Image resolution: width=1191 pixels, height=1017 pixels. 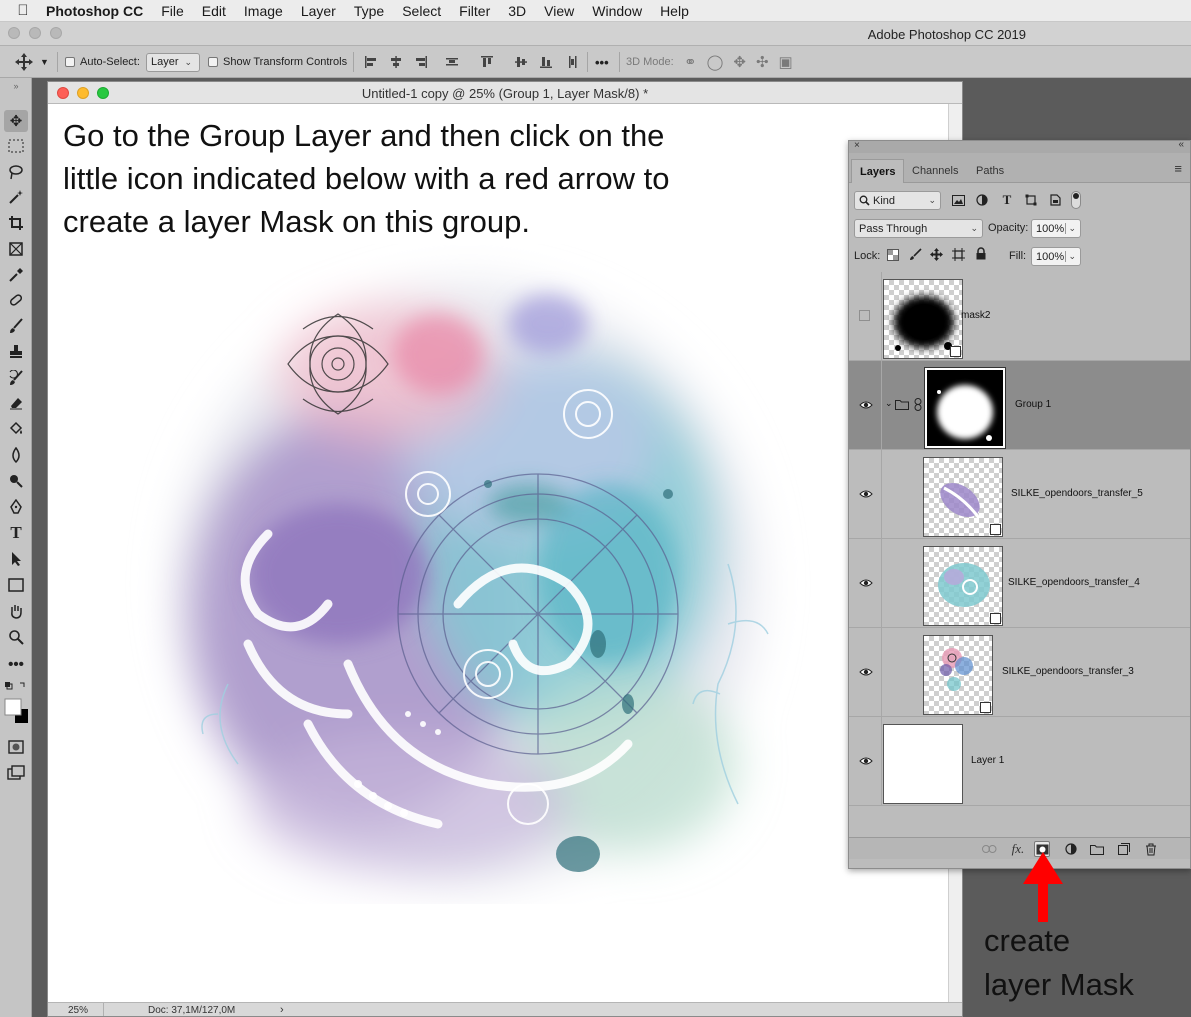 I want to click on filter-toggle-switch, so click(x=1076, y=200).